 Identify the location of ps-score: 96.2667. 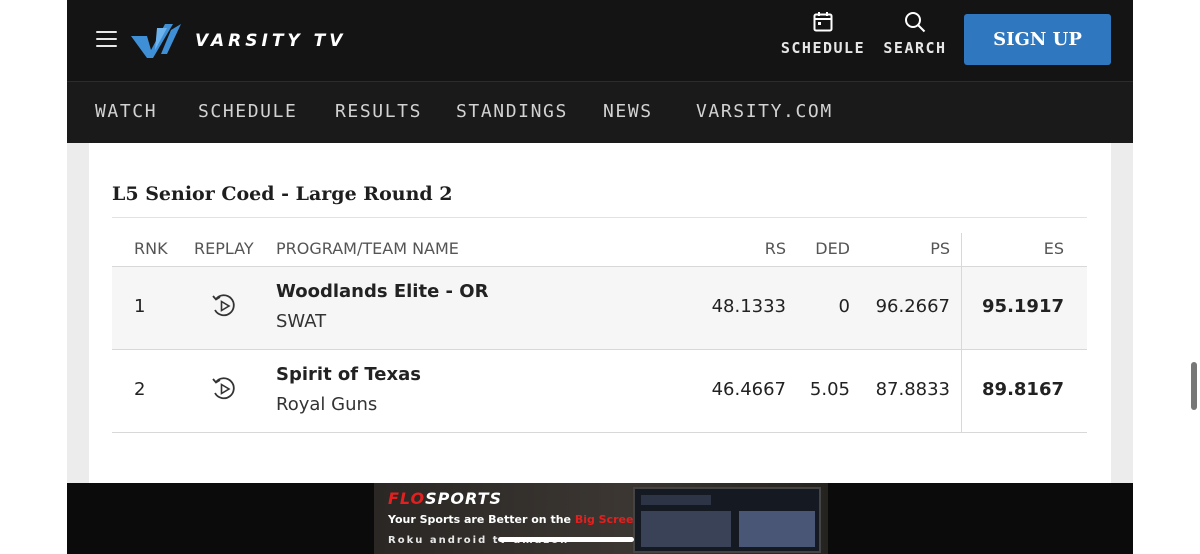
(912, 306).